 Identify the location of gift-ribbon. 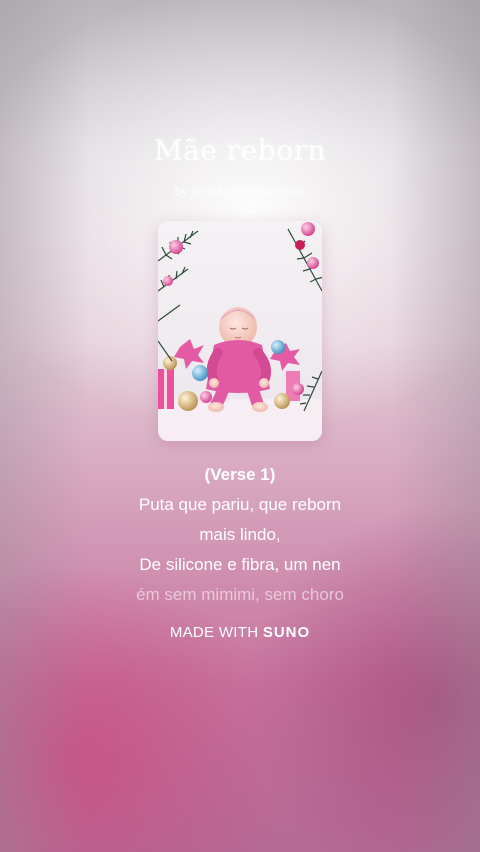
(165, 389).